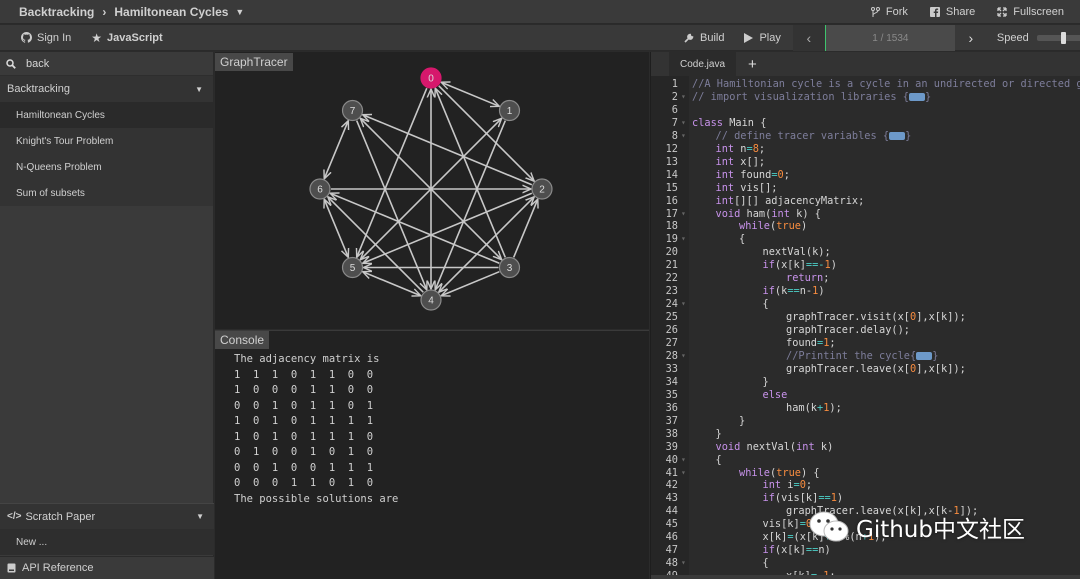  What do you see at coordinates (865, 149) in the screenshot?
I see `code-line: 12 int n=8;` at bounding box center [865, 149].